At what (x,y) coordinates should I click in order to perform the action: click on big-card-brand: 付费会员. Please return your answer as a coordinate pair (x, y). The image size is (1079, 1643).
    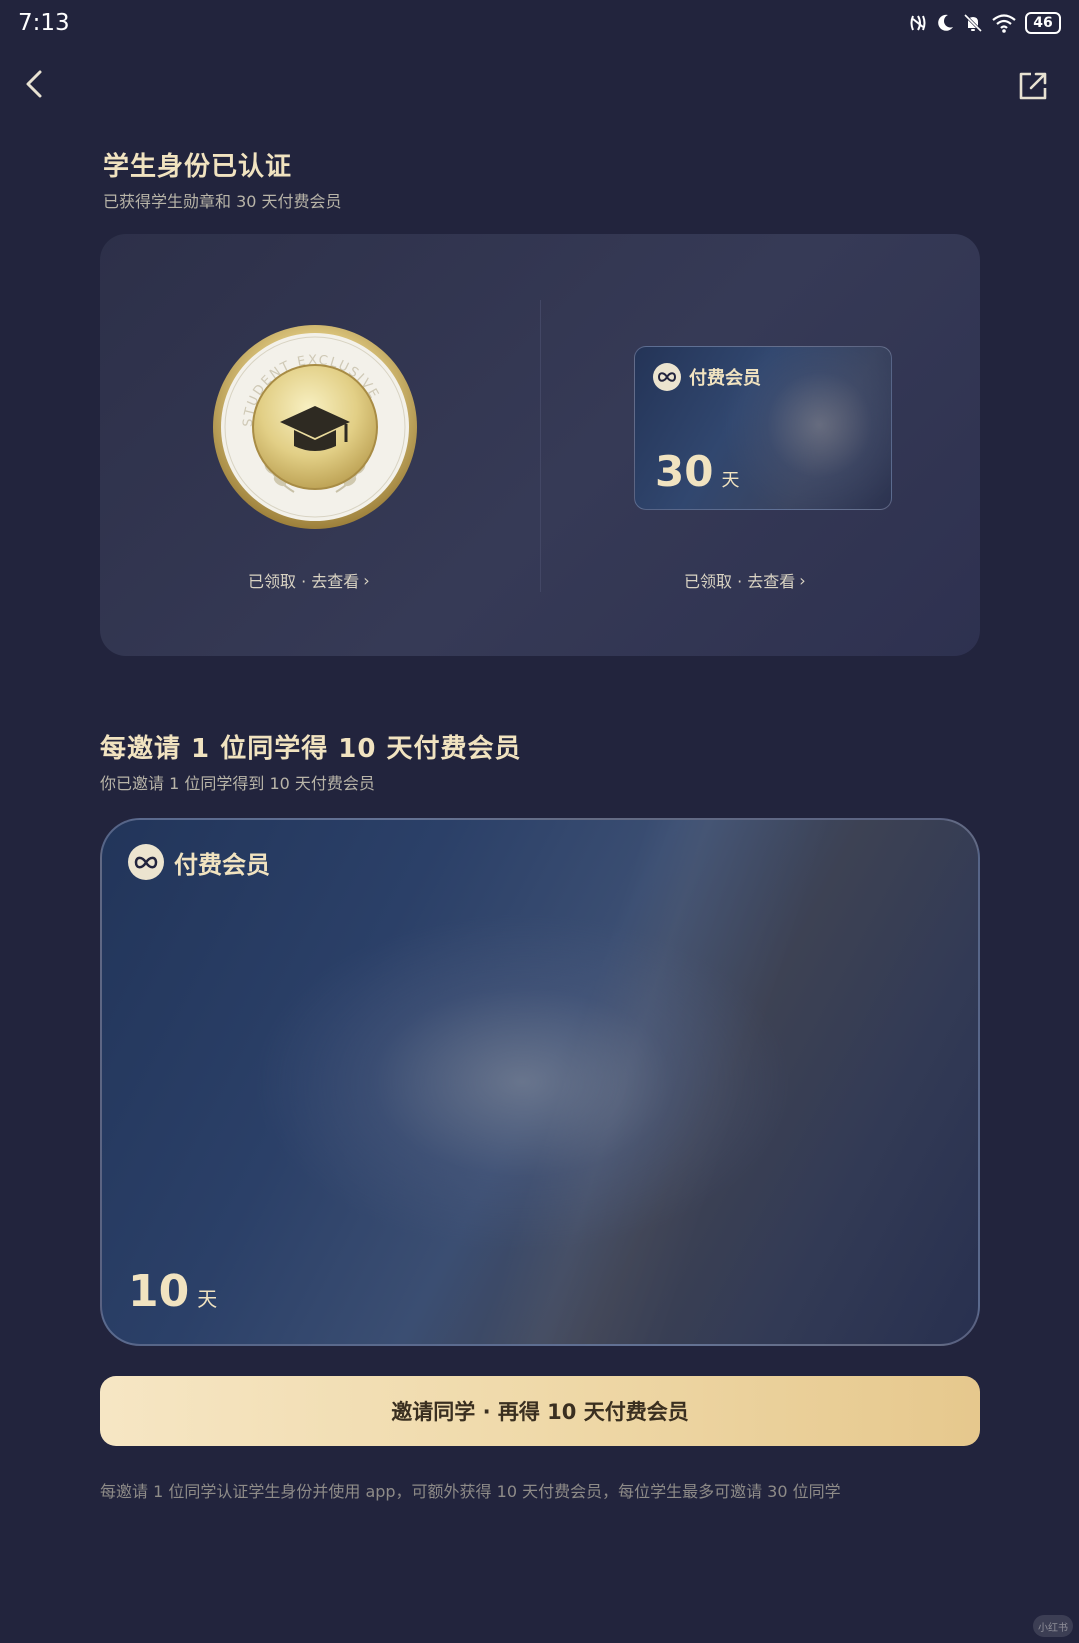
    Looking at the image, I should click on (199, 862).